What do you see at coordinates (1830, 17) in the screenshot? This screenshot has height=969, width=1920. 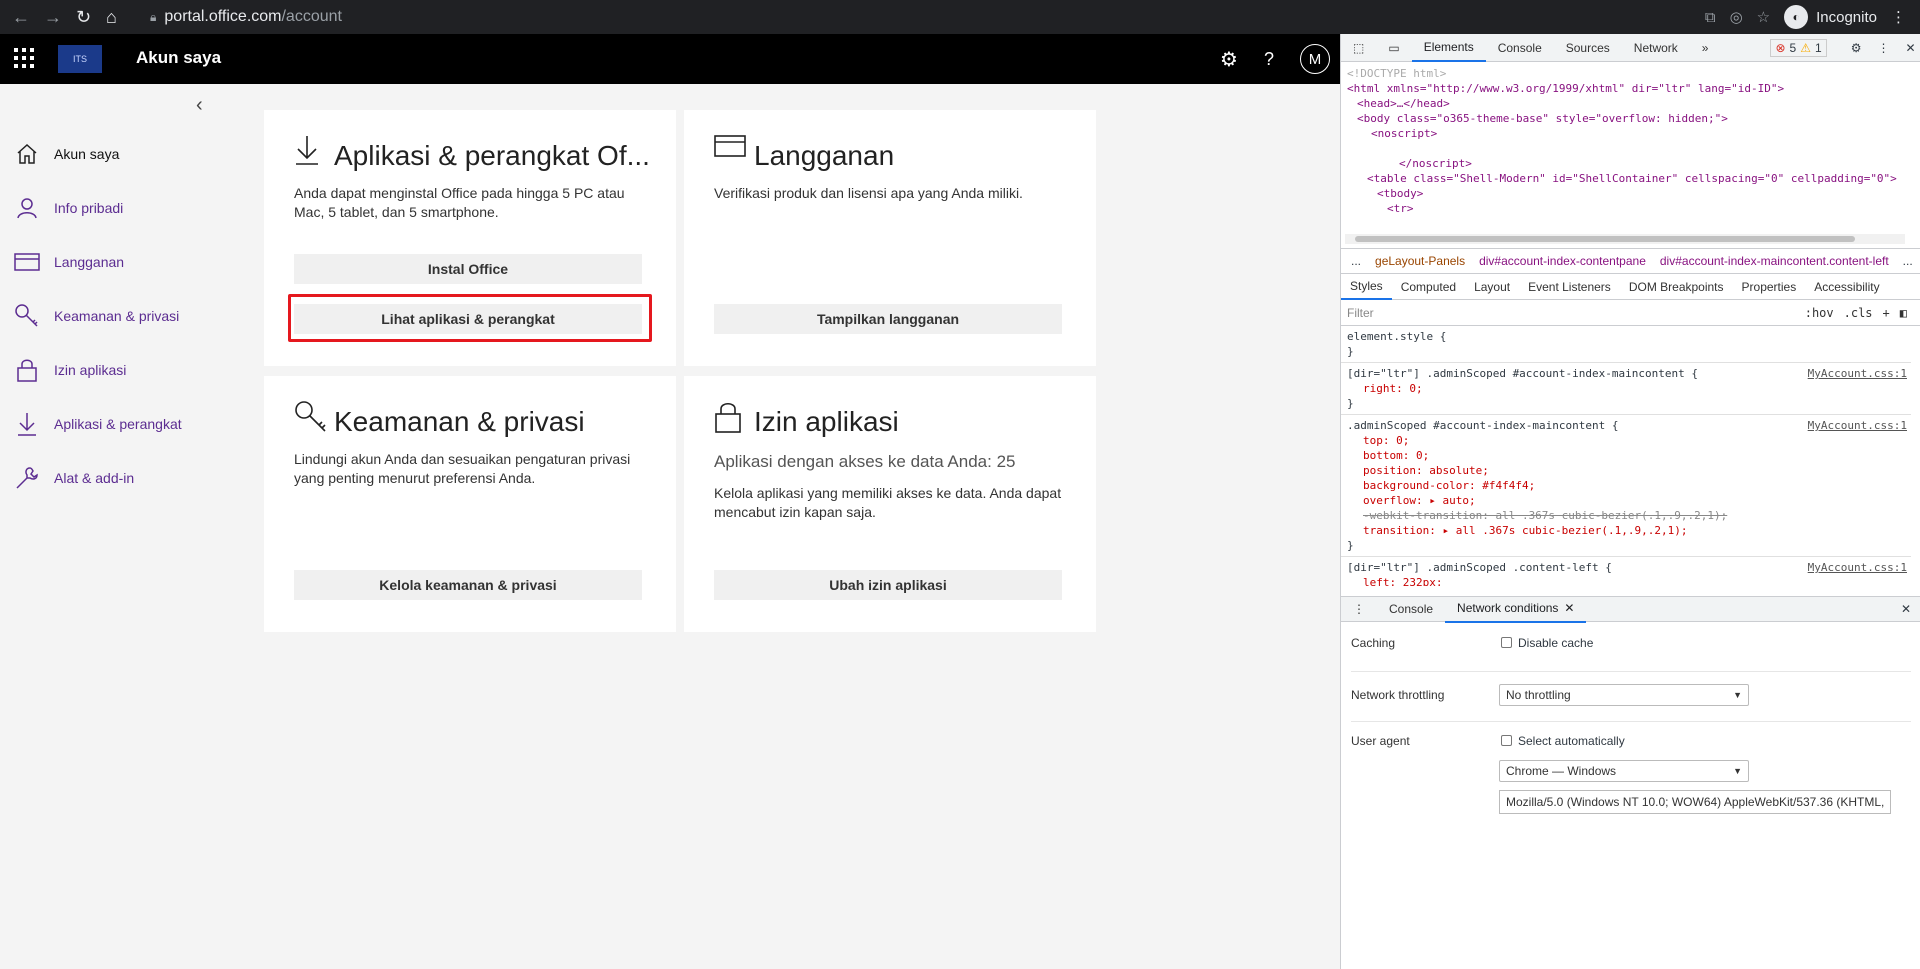 I see `profile-button: ◐ Incognito` at bounding box center [1830, 17].